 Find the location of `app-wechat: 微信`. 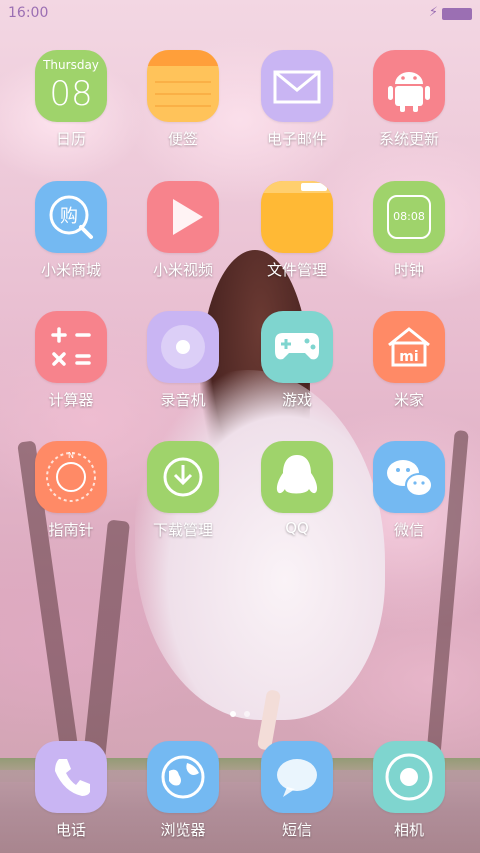

app-wechat: 微信 is located at coordinates (409, 490).